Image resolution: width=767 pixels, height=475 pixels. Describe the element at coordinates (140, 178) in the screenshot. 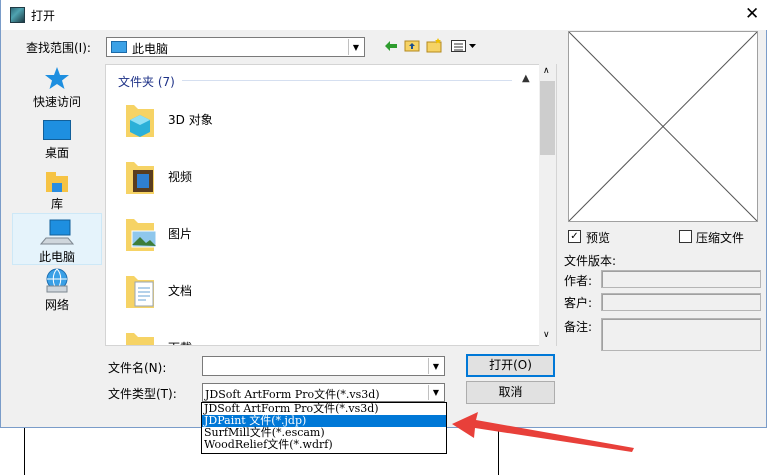

I see `videos-folder-icon` at that location.